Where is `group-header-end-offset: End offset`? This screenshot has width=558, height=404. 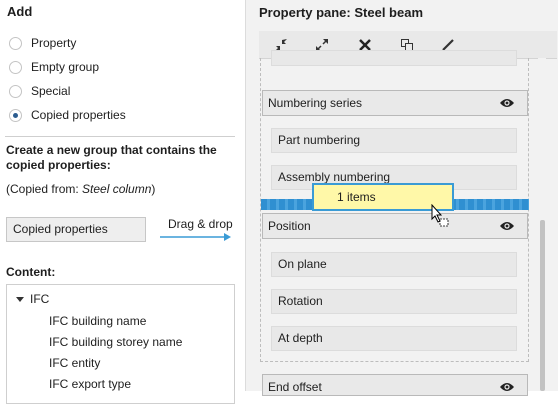 group-header-end-offset: End offset is located at coordinates (395, 385).